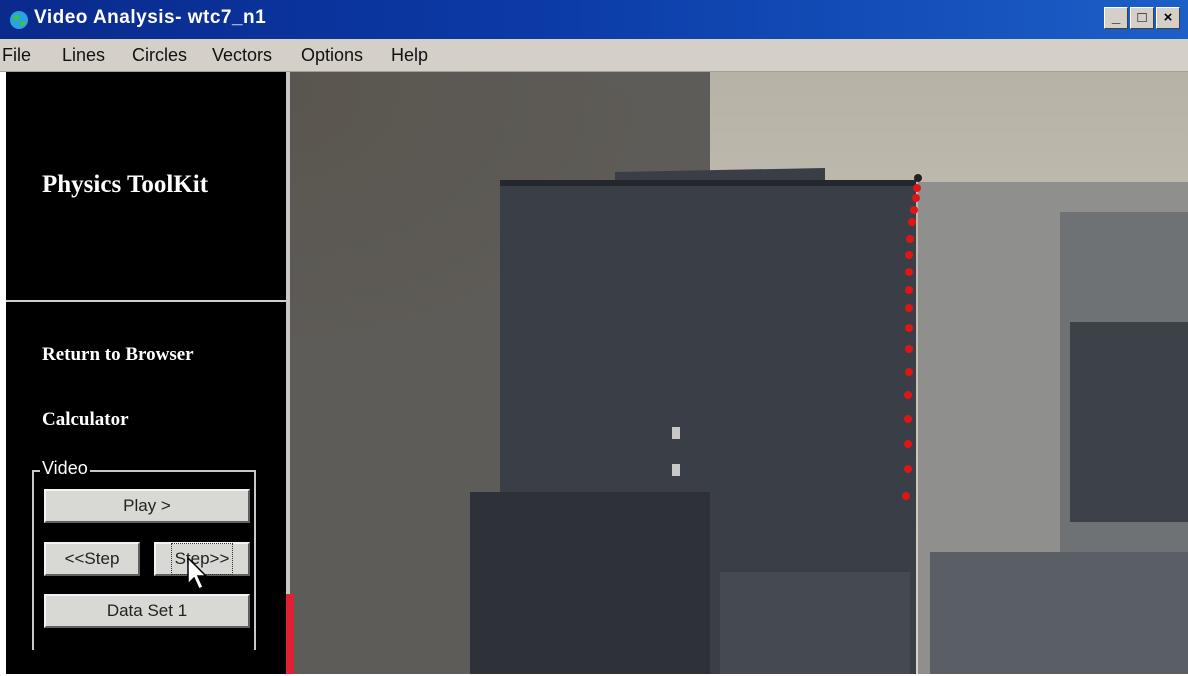 This screenshot has width=1188, height=676. Describe the element at coordinates (594, 19) in the screenshot. I see `title-bar: Video Analysis- wtc7_n1 _ □ ×` at that location.